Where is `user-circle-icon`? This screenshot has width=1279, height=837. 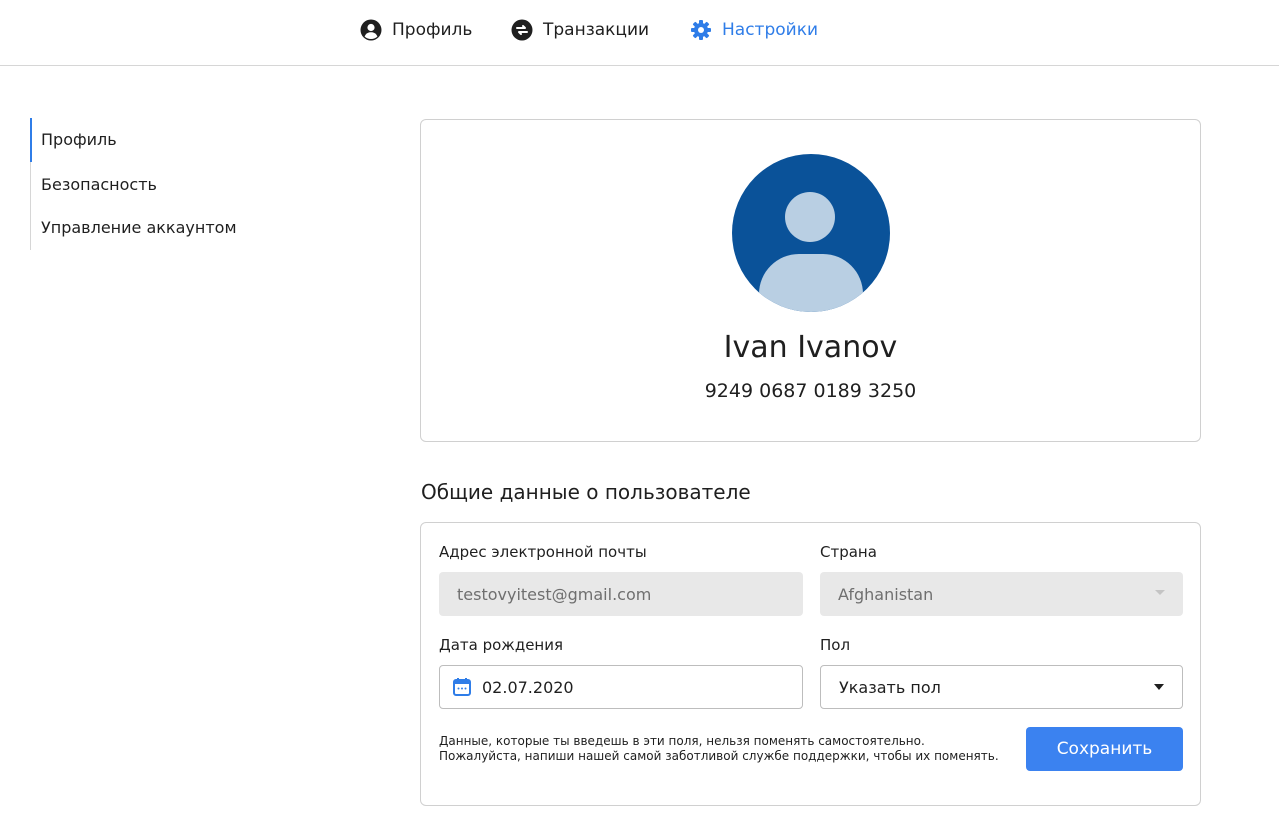
user-circle-icon is located at coordinates (371, 30).